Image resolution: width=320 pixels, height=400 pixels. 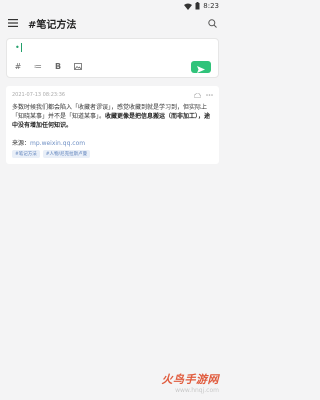 What do you see at coordinates (21, 143) in the screenshot?
I see `source-label: 来源：` at bounding box center [21, 143].